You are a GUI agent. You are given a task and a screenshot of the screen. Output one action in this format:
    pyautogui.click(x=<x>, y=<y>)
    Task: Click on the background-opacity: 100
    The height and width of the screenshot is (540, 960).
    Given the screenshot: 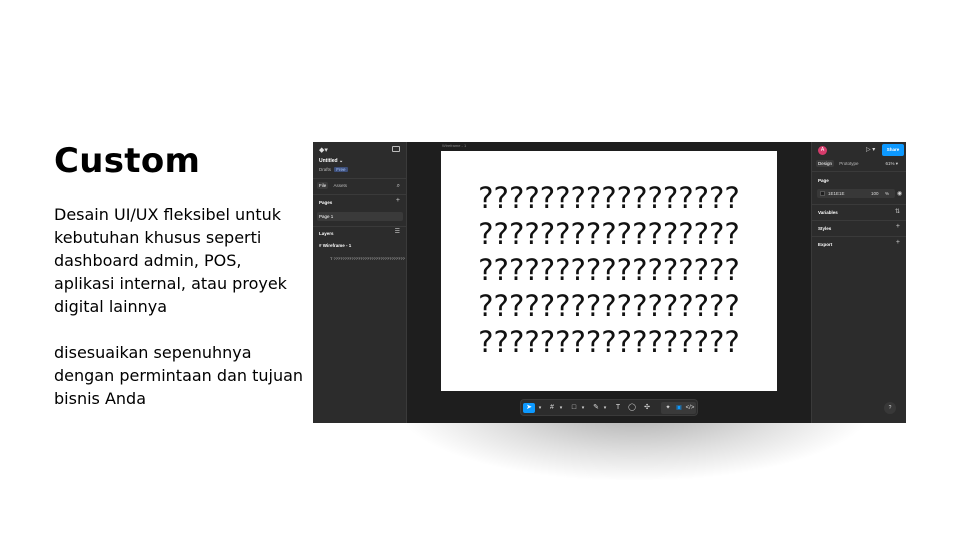 What is the action you would take?
    pyautogui.click(x=875, y=193)
    